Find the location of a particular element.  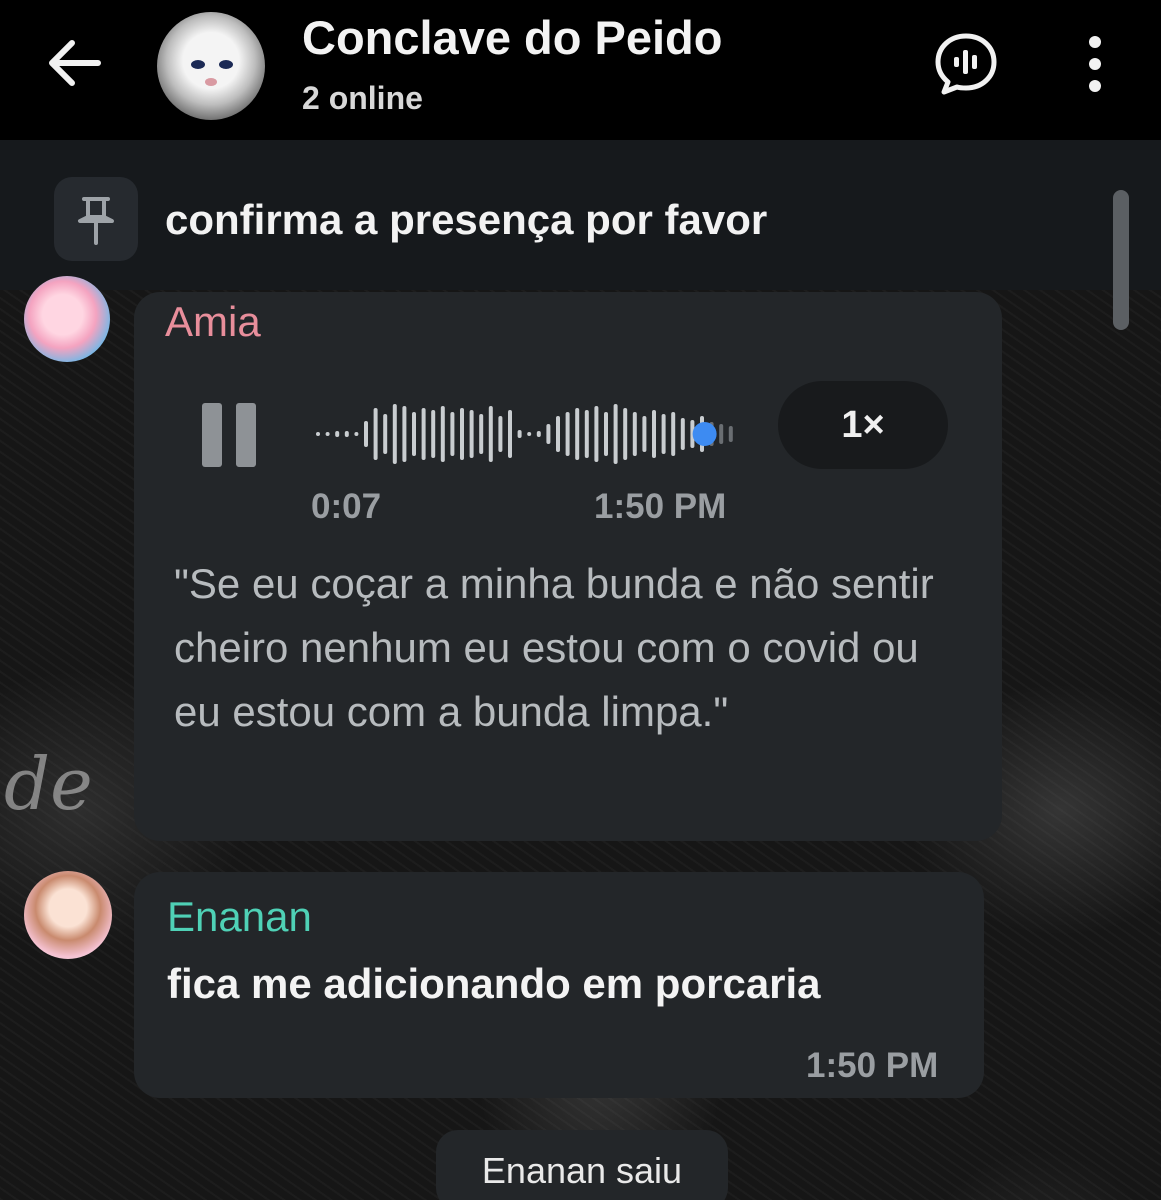

sender-name: Amia is located at coordinates (213, 322).